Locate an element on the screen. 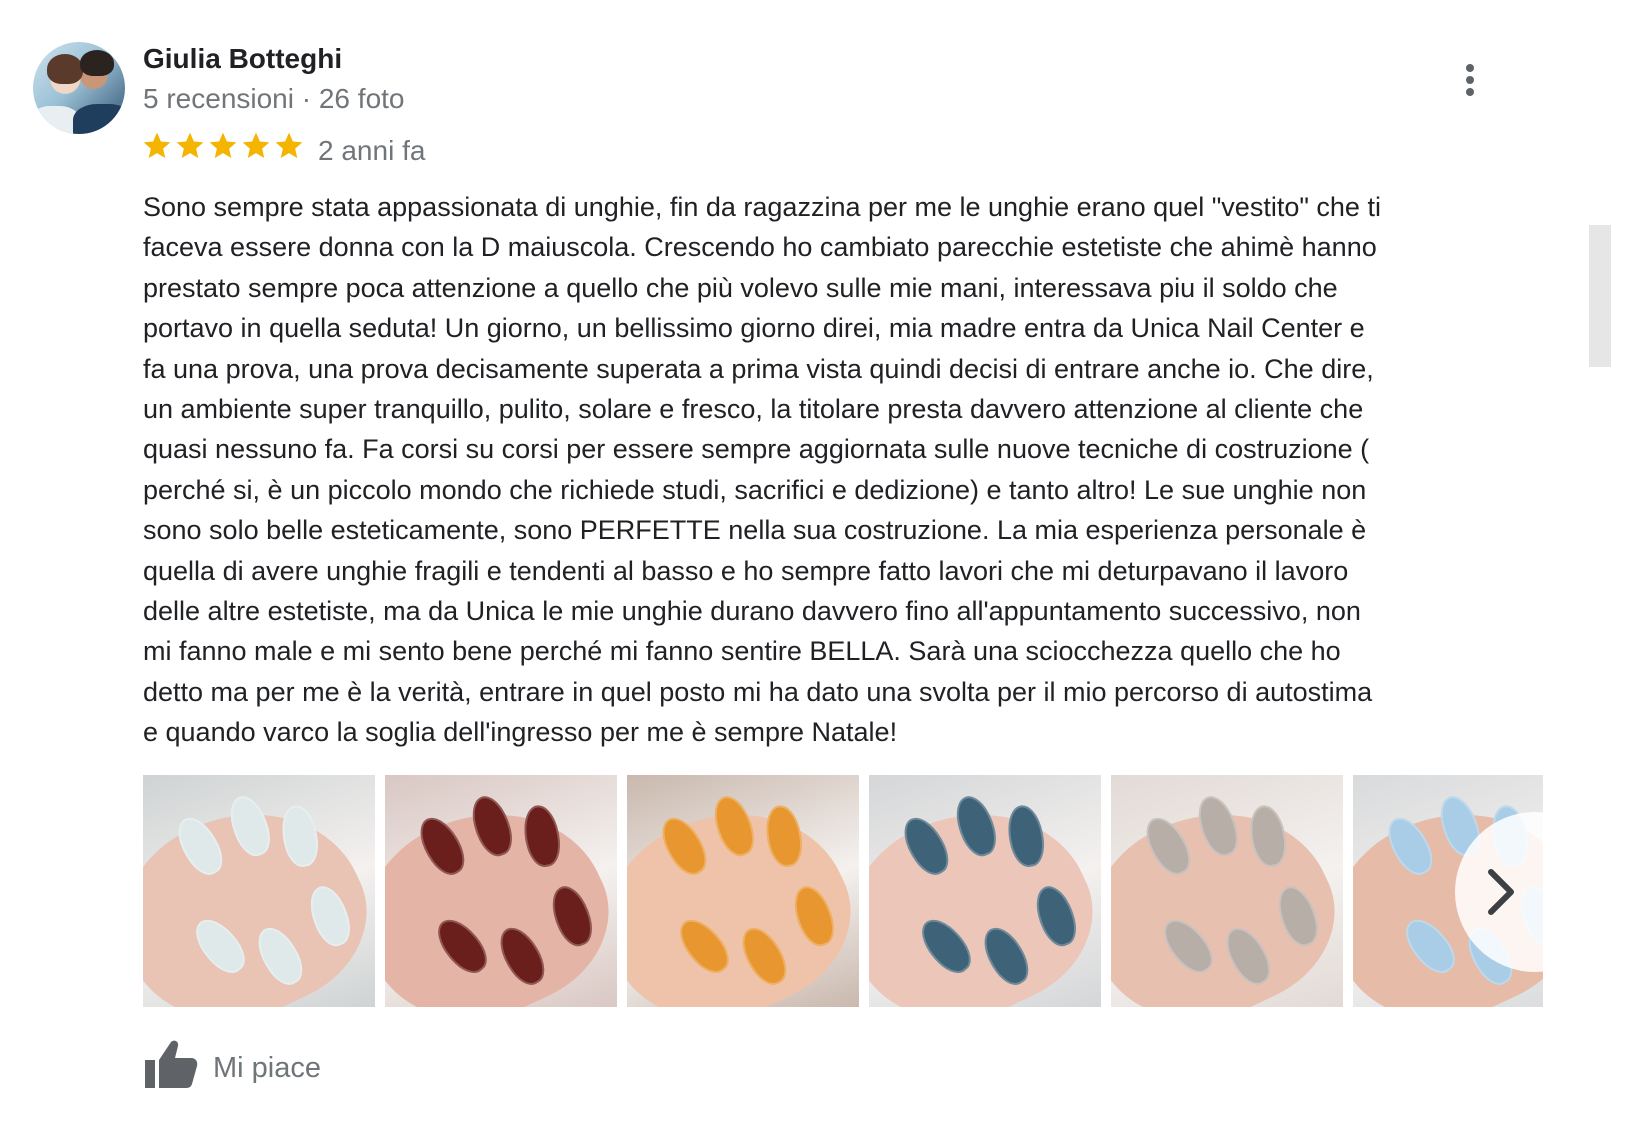  scrollbar is located at coordinates (1600, 296).